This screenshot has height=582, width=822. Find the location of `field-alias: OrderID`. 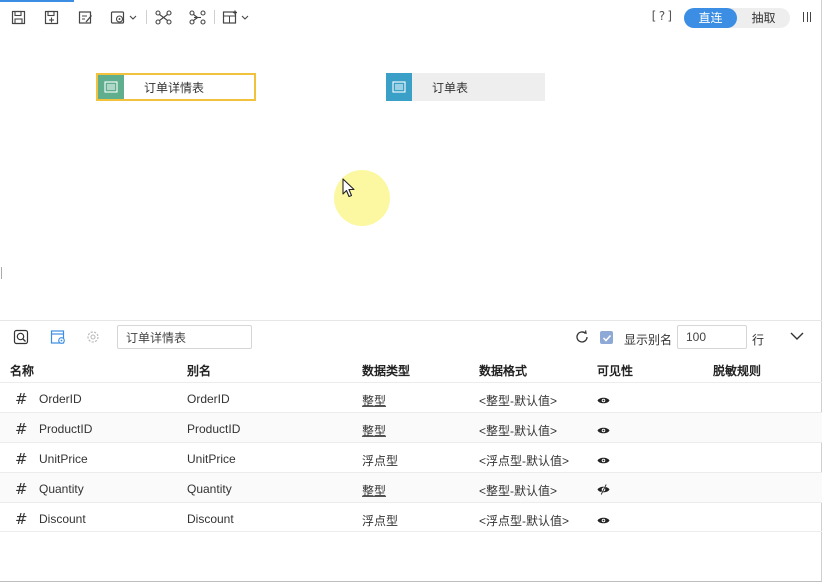

field-alias: OrderID is located at coordinates (208, 399).